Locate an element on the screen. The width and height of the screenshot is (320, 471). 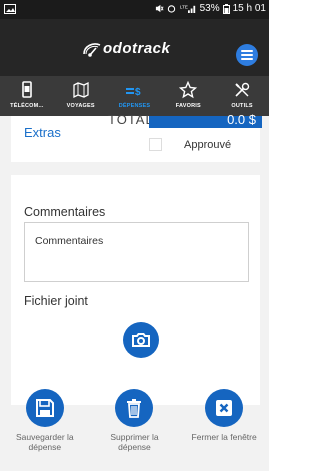
odotrack-logo: odotrack is located at coordinates (136, 51).